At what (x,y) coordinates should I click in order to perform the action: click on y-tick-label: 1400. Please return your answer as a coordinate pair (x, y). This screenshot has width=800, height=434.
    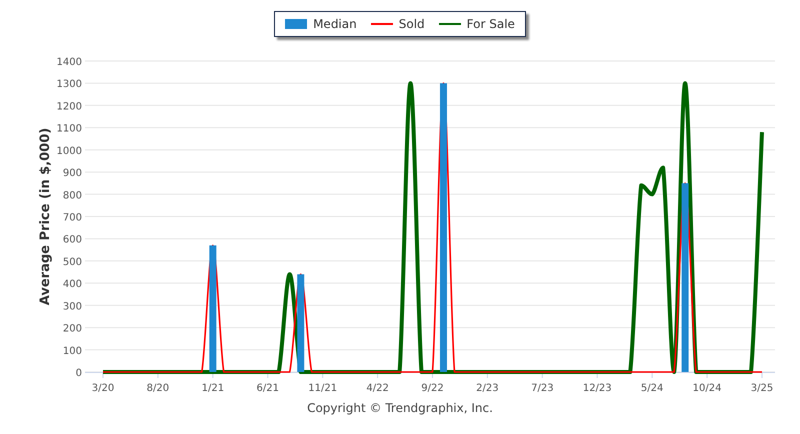
    Looking at the image, I should click on (69, 62).